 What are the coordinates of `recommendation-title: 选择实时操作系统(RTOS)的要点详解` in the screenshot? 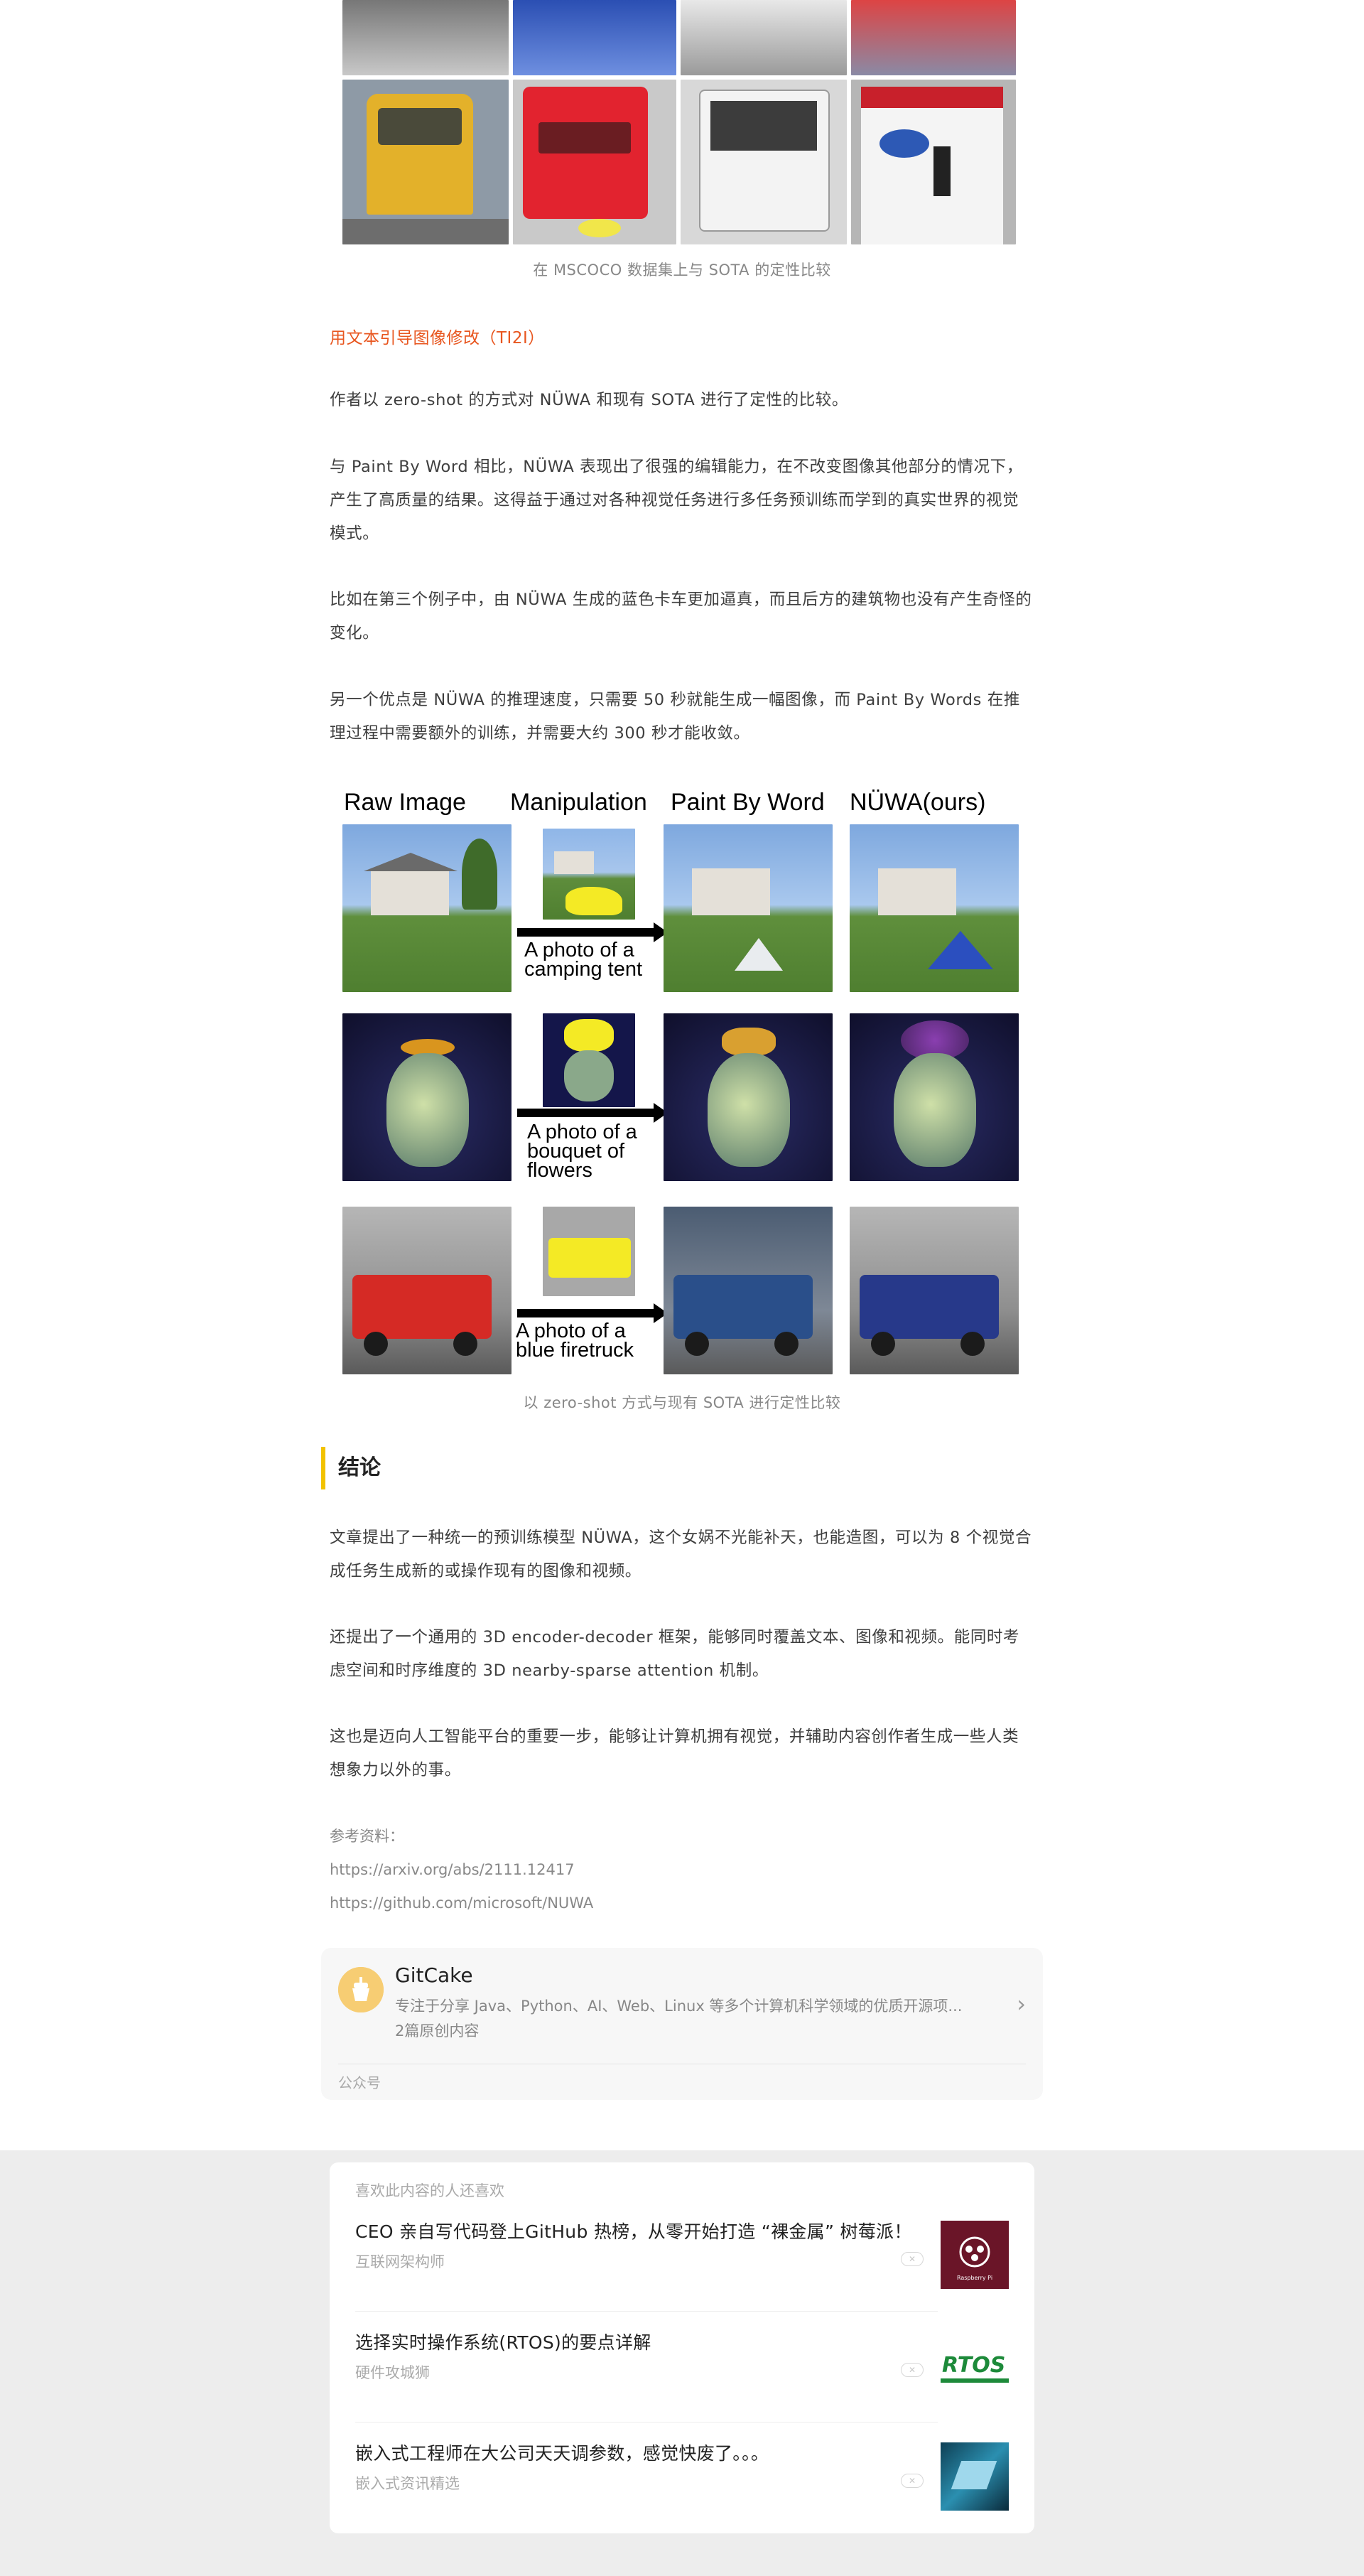 It's located at (503, 2342).